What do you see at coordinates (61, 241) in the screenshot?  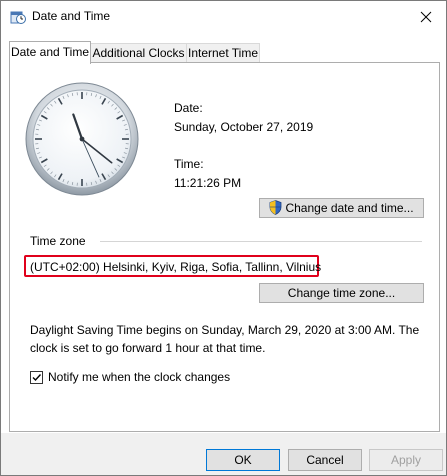 I see `time-zone-legend: Time zone` at bounding box center [61, 241].